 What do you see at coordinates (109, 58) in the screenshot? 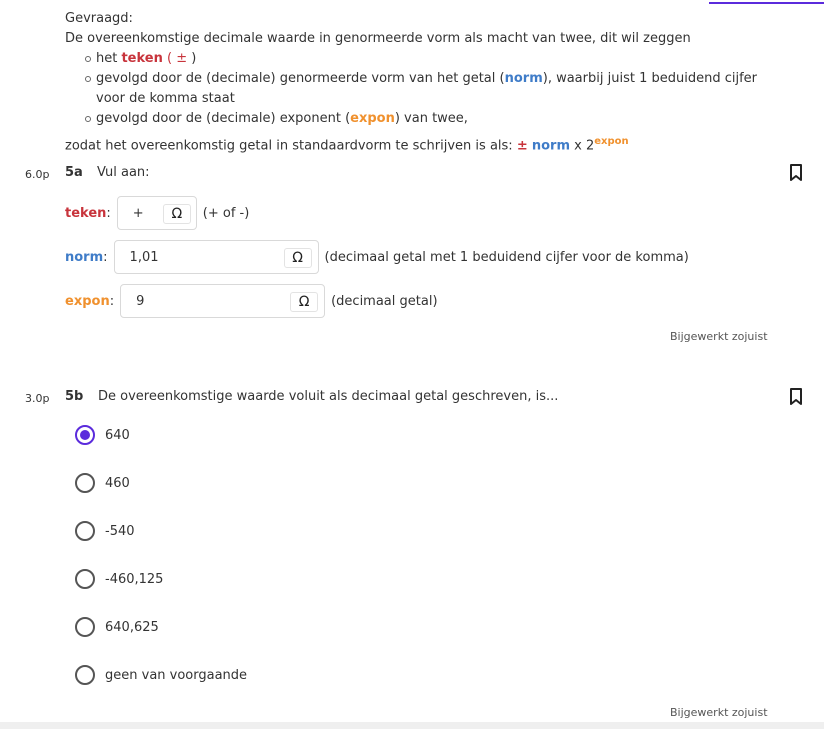
I see `bullet-text: het` at bounding box center [109, 58].